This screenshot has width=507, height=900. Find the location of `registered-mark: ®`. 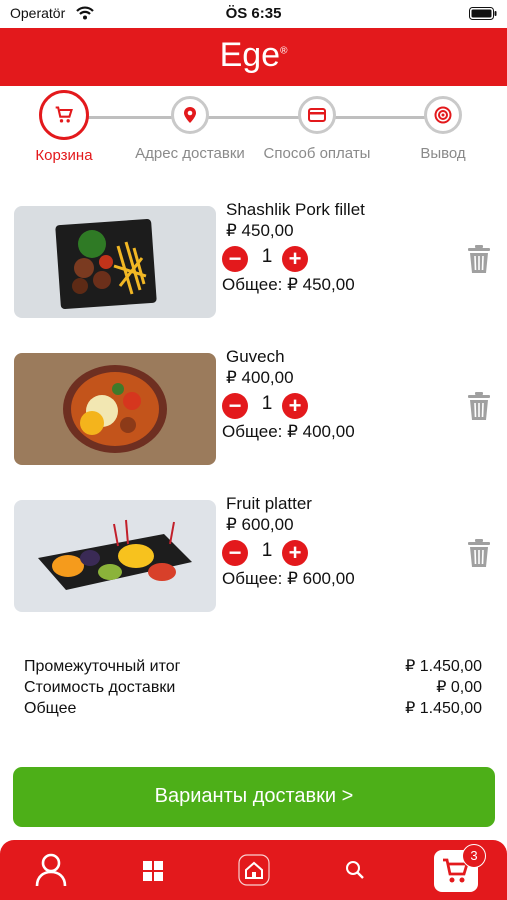

registered-mark: ® is located at coordinates (284, 51).